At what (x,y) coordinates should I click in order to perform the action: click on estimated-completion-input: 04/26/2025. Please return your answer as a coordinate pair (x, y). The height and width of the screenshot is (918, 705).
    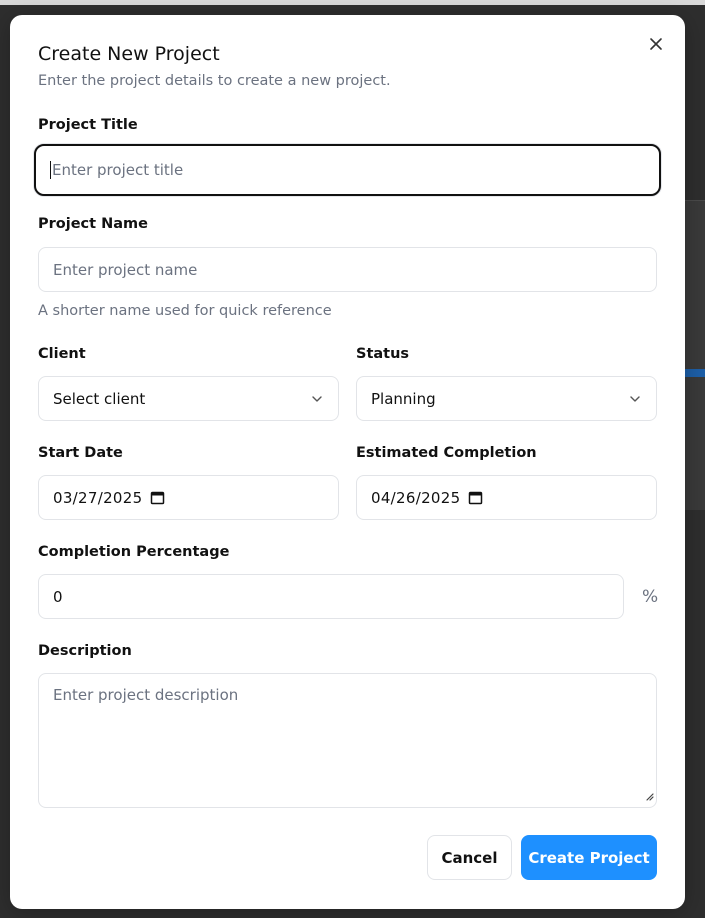
    Looking at the image, I should click on (506, 497).